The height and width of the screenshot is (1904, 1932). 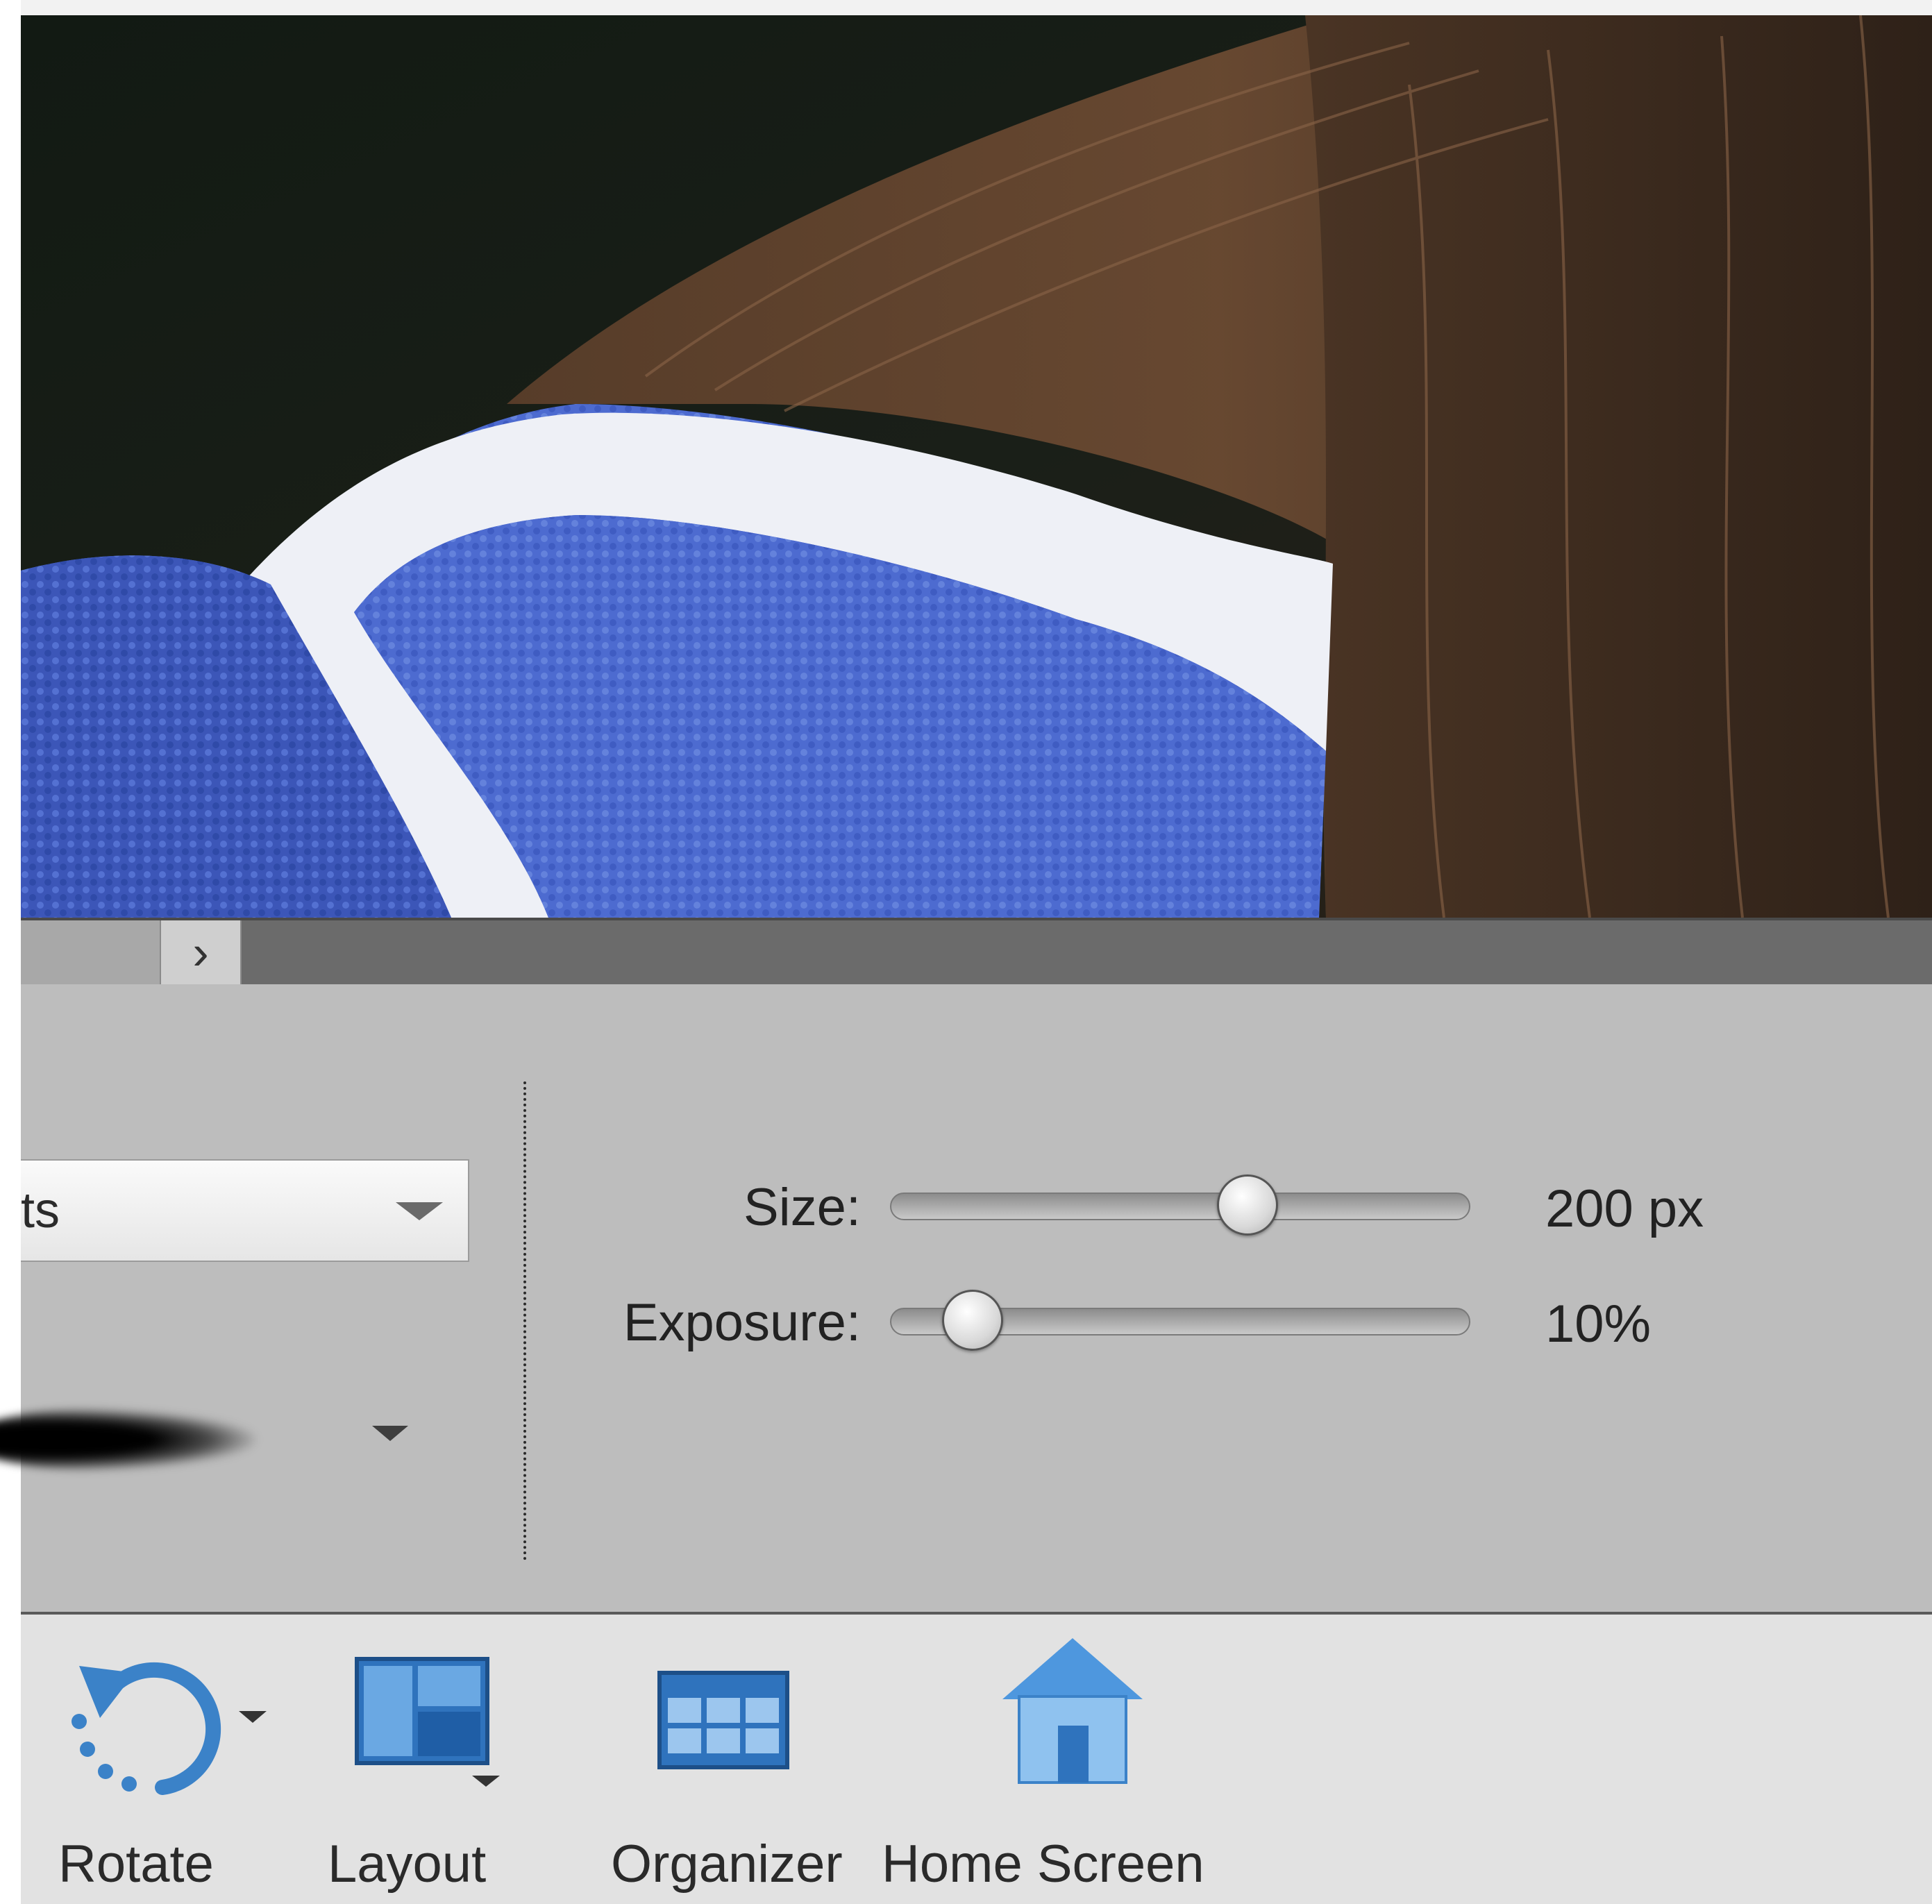 What do you see at coordinates (169, 1728) in the screenshot?
I see `rotate-icon` at bounding box center [169, 1728].